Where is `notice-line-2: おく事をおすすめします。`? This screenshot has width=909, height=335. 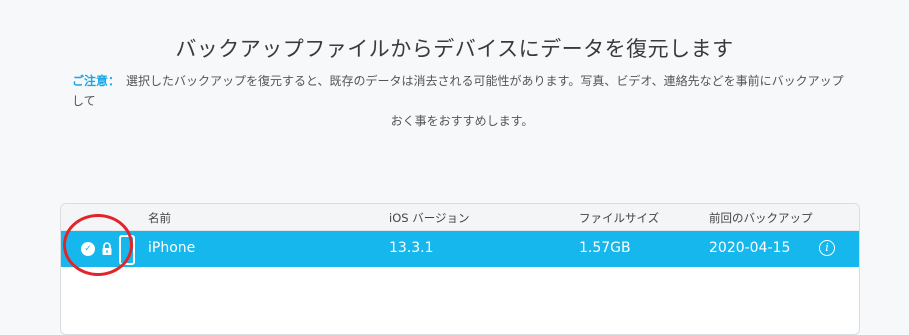
notice-line-2: おく事をおすすめします。 is located at coordinates (462, 121).